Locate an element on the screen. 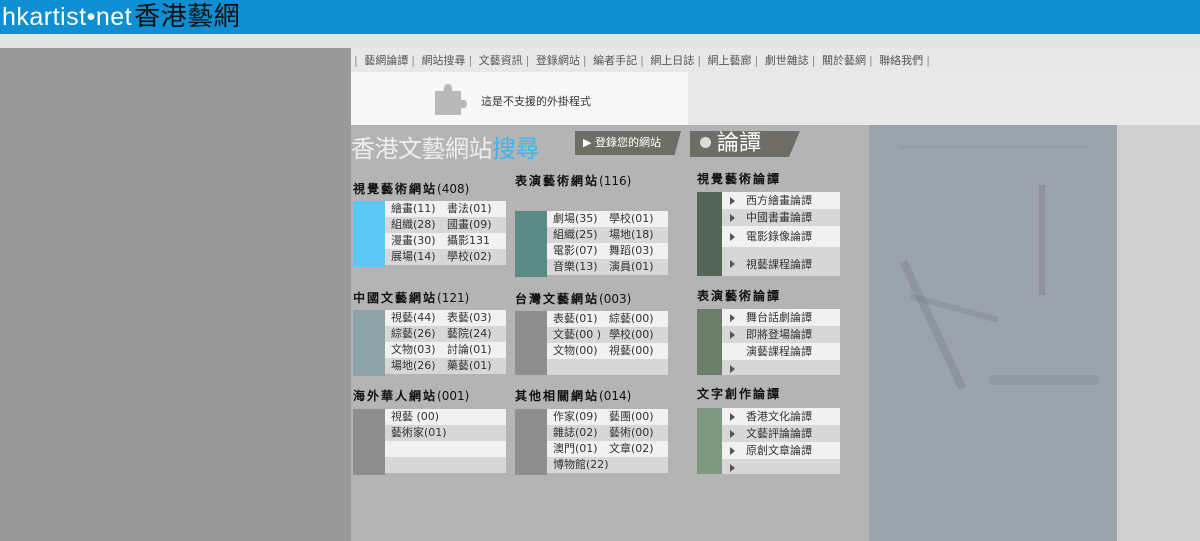 The width and height of the screenshot is (1200, 541). table-row: 博物館(22) is located at coordinates (607, 465).